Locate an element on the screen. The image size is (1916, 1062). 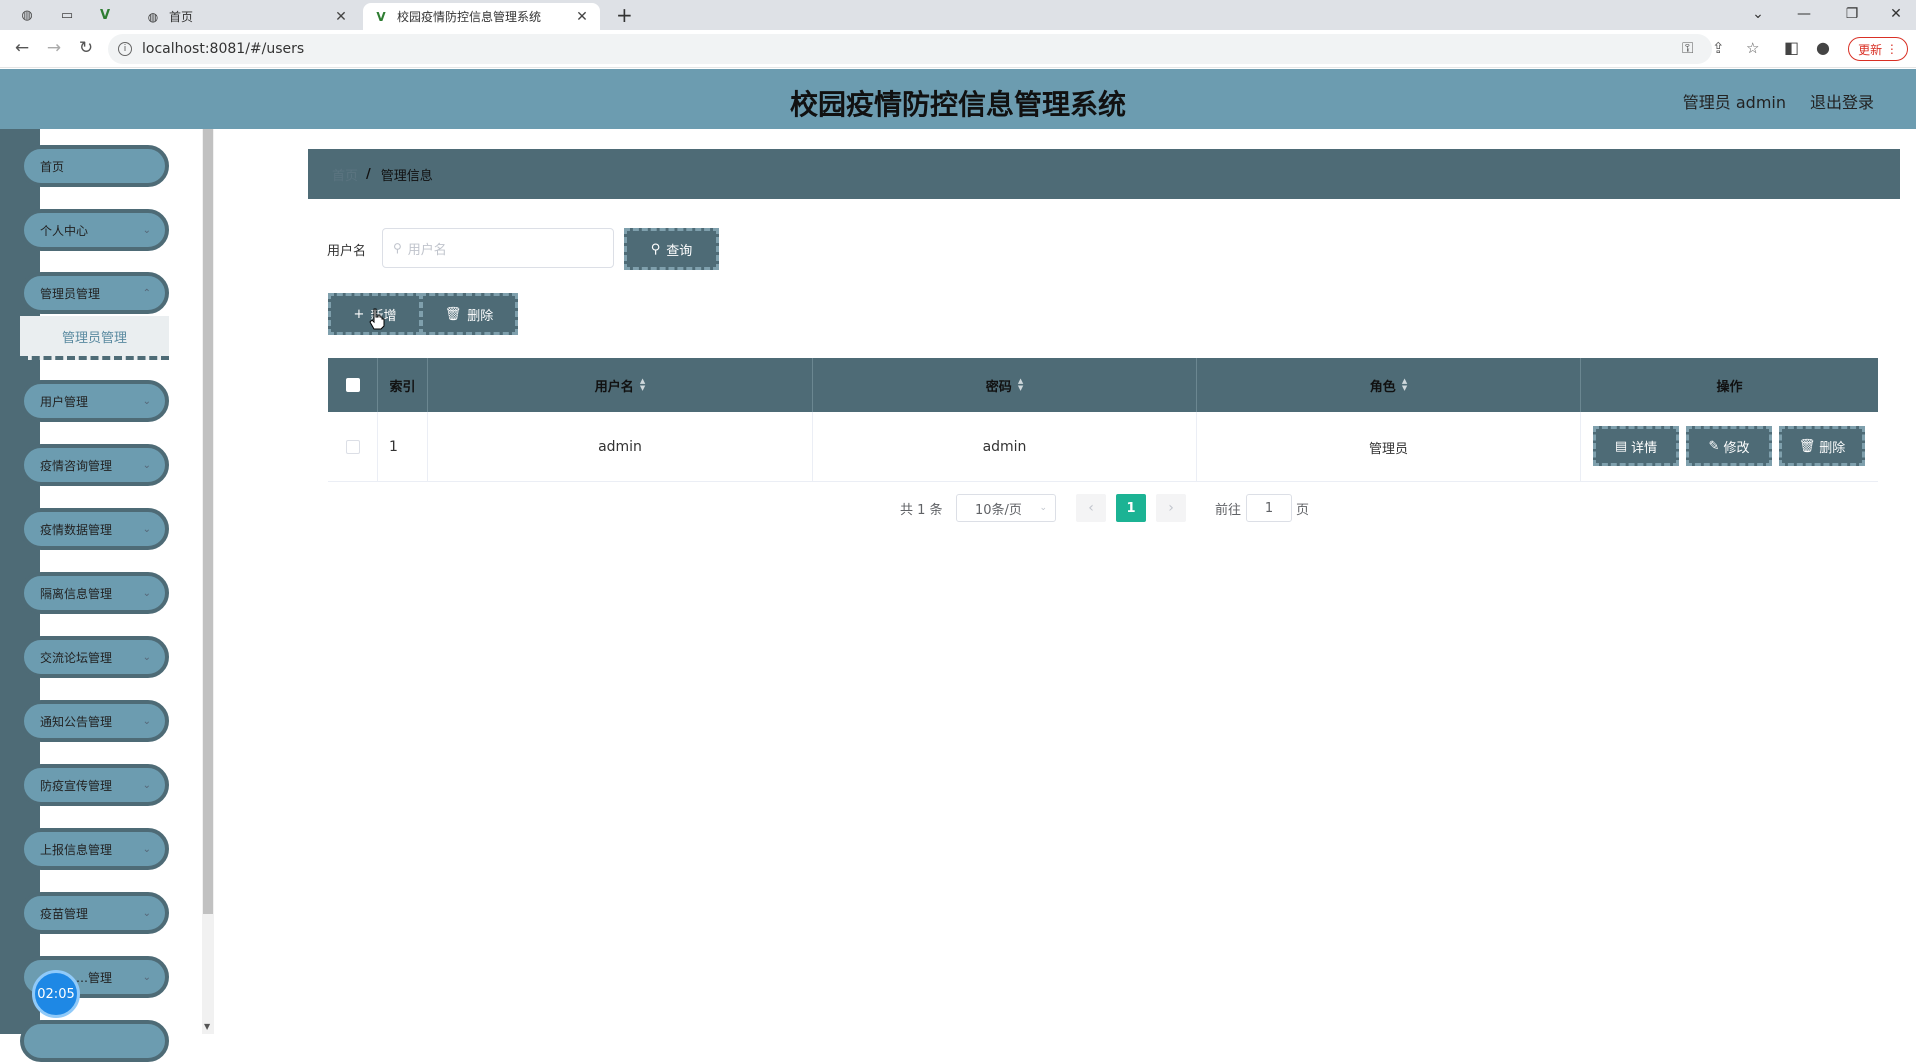
column-label: 操作 is located at coordinates (1729, 387).